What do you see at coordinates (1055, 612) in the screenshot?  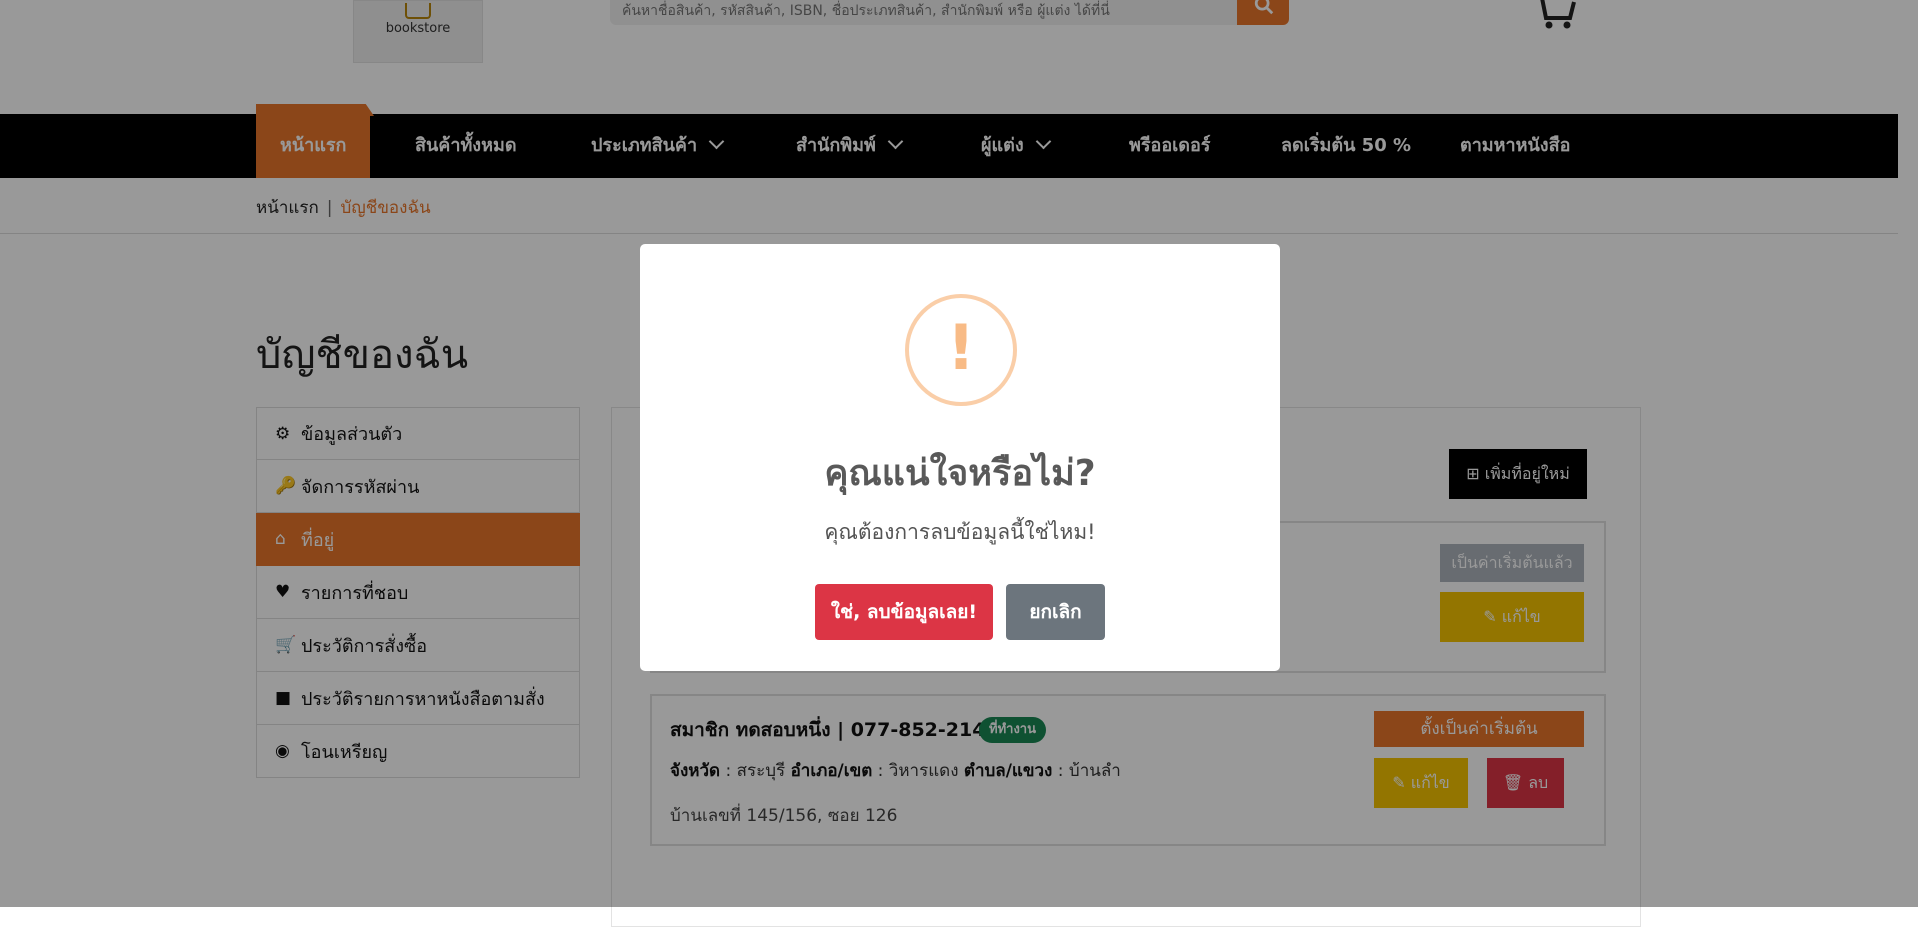 I see `cancel-button: ยกเลิก` at bounding box center [1055, 612].